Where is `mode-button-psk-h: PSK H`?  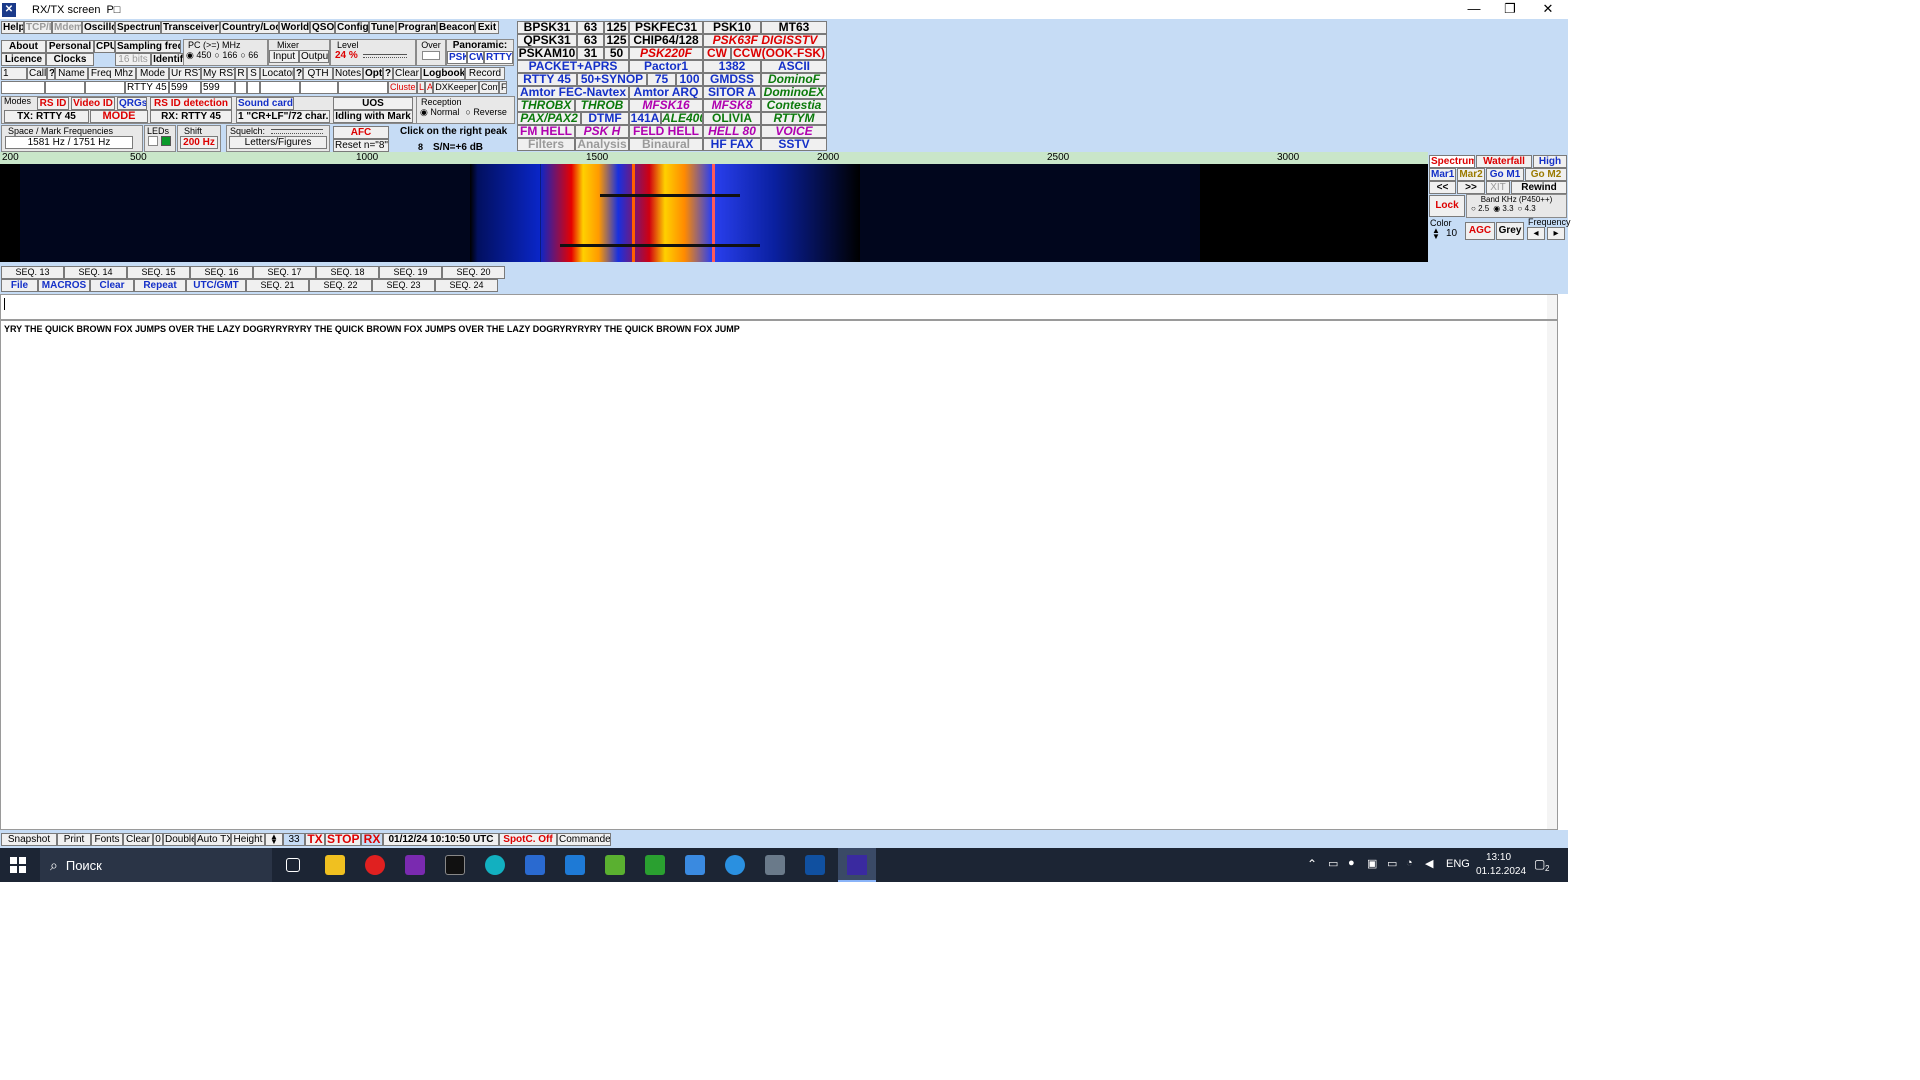 mode-button-psk-h: PSK H is located at coordinates (602, 131).